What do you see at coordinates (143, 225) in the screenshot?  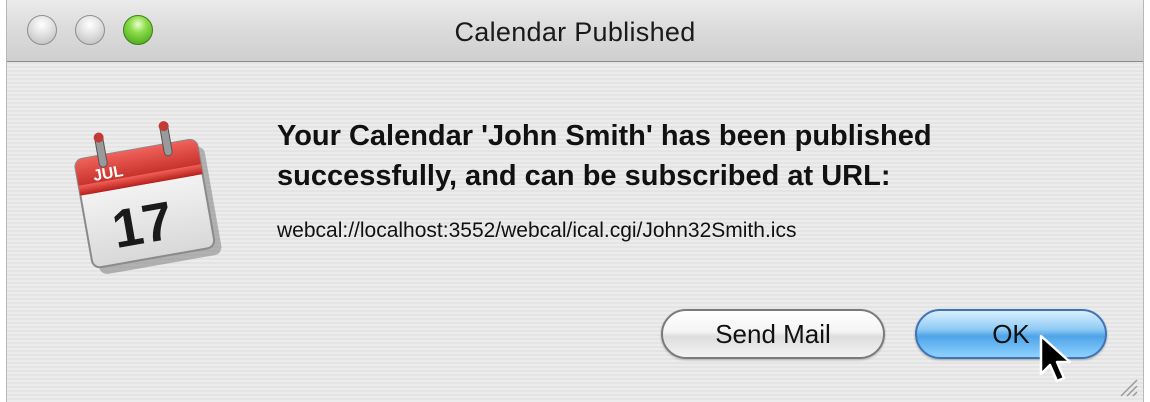 I see `svg-text: 17` at bounding box center [143, 225].